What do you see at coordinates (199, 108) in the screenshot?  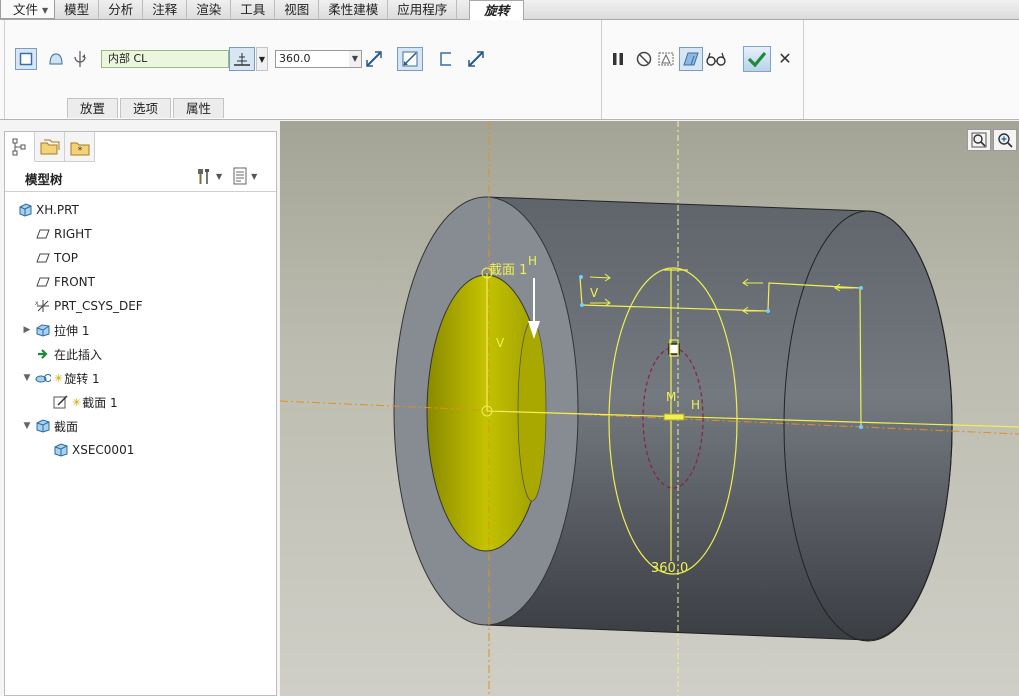 I see `tab-properties: 属性` at bounding box center [199, 108].